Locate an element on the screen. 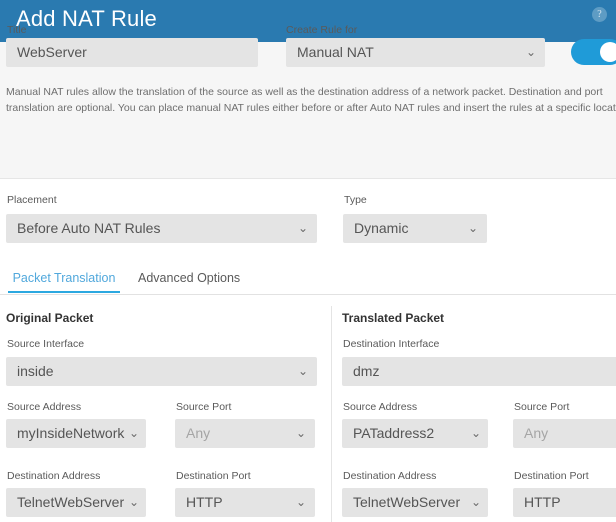 This screenshot has height=522, width=616. destination-port-select: HTTP ⌄ is located at coordinates (245, 502).